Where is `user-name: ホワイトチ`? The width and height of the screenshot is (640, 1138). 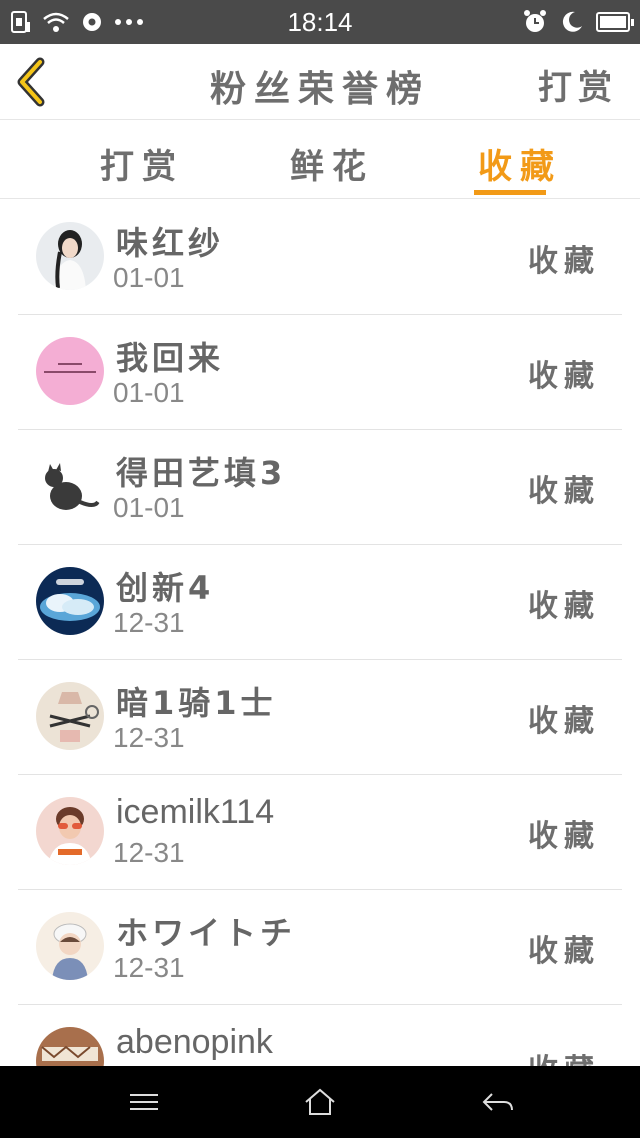
user-name: ホワイトチ is located at coordinates (206, 933).